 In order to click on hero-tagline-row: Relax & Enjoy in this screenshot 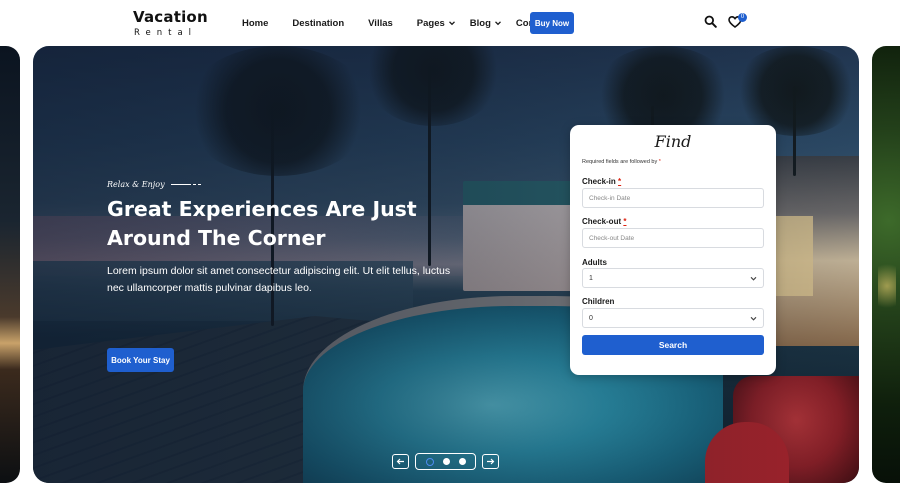, I will do `click(302, 184)`.